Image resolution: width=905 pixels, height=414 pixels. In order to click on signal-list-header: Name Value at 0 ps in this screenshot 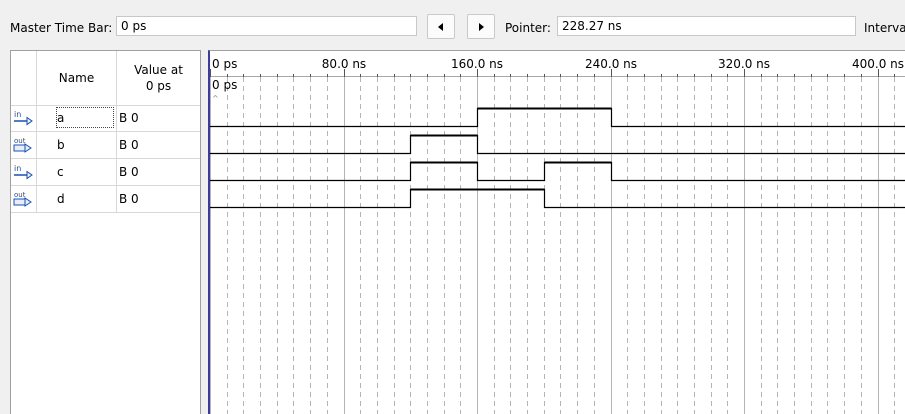, I will do `click(105, 78)`.